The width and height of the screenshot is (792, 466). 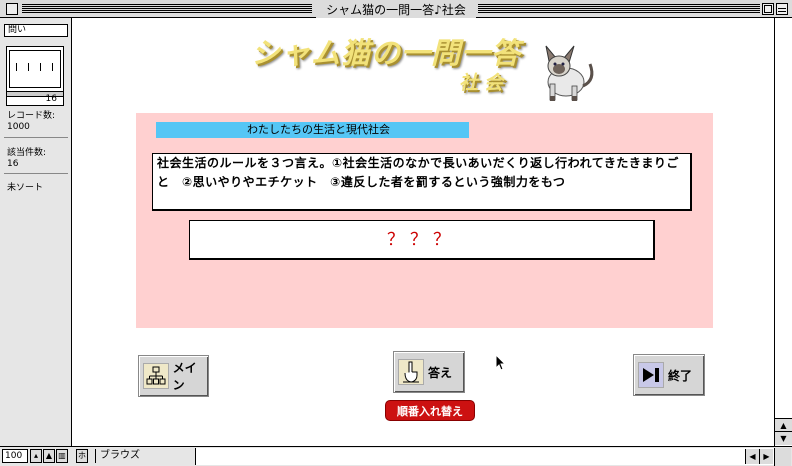 I want to click on pen-hand-icon, so click(x=411, y=372).